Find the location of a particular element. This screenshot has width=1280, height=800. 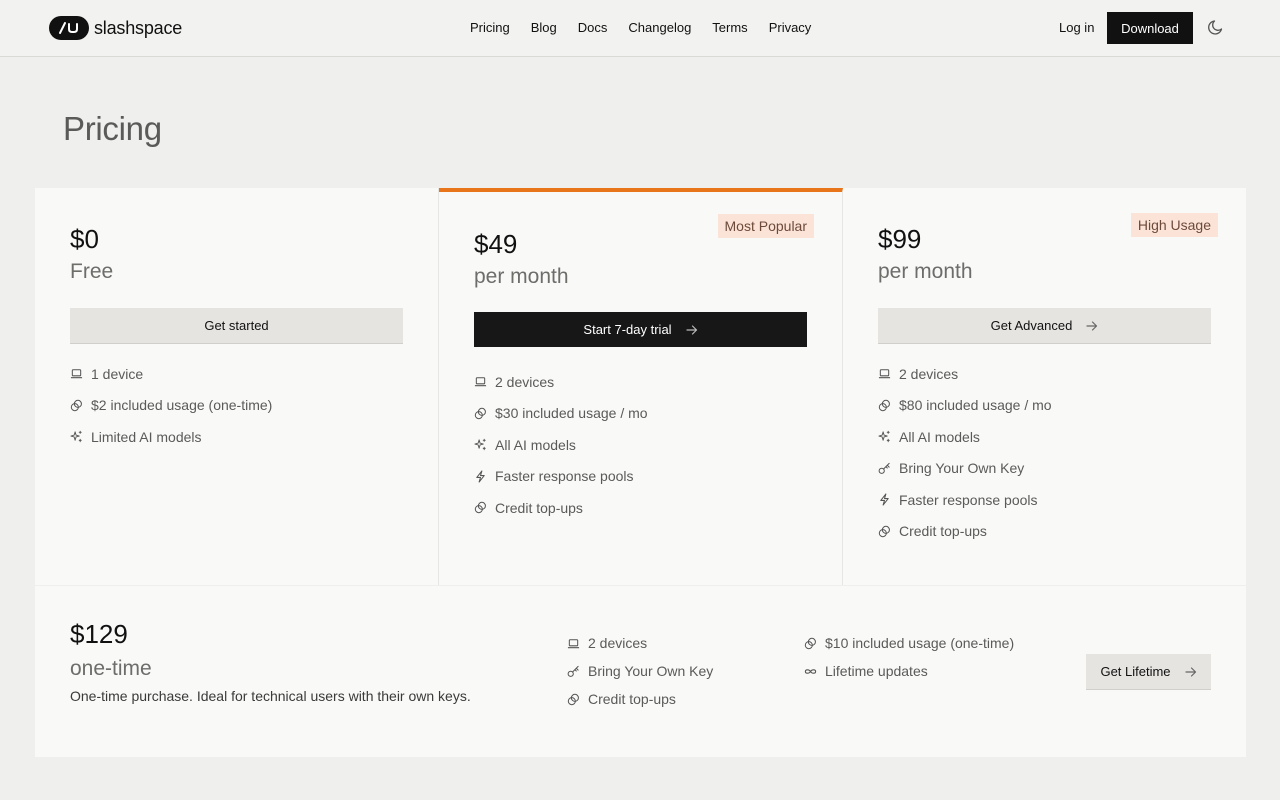

feature-text: $2 included usage (one-time) is located at coordinates (182, 405).